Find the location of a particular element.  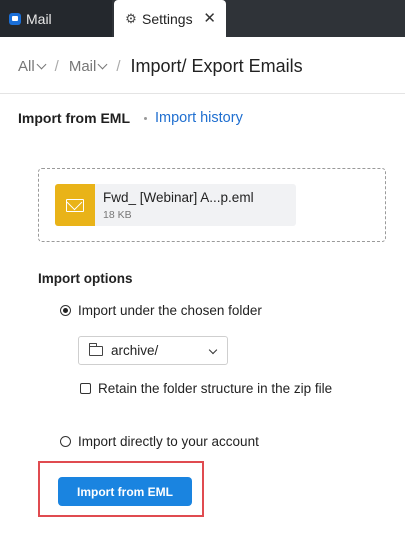

breadcrumb-mail-label: Mail is located at coordinates (82, 66).